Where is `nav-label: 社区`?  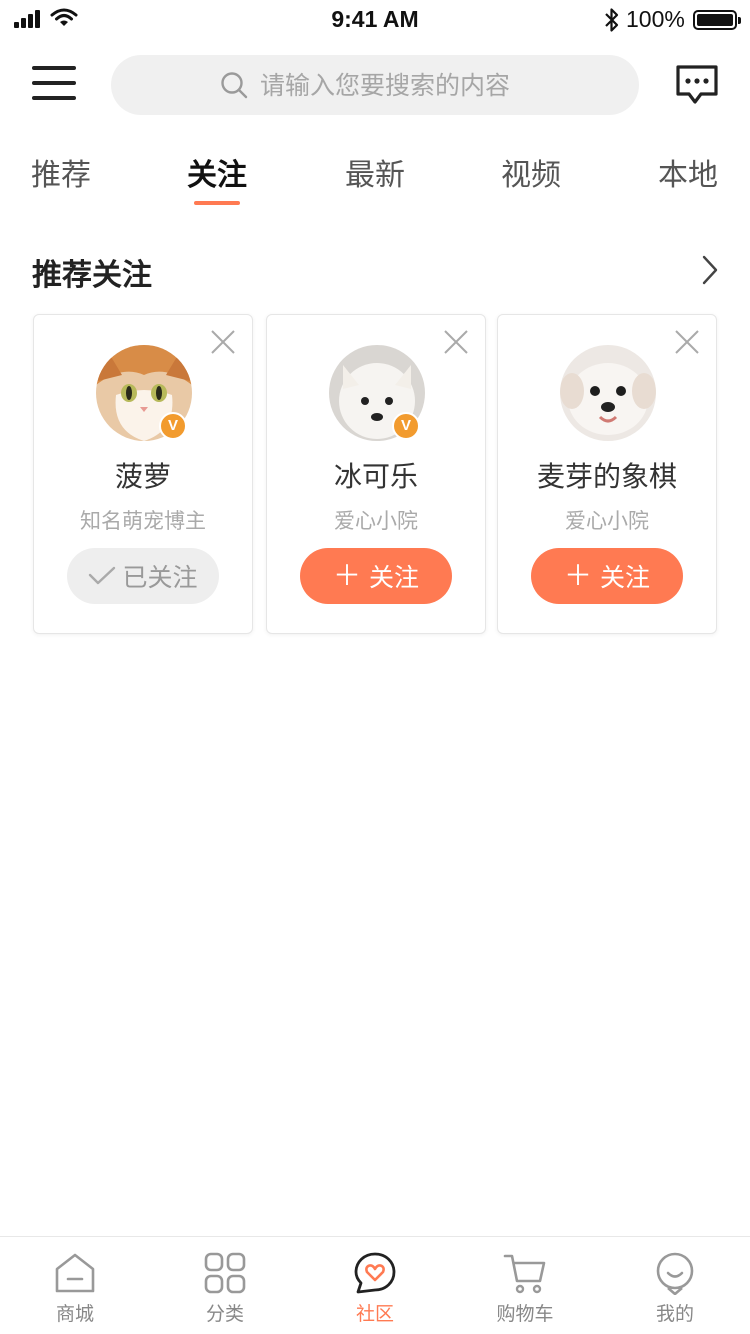
nav-label: 社区 is located at coordinates (374, 1314).